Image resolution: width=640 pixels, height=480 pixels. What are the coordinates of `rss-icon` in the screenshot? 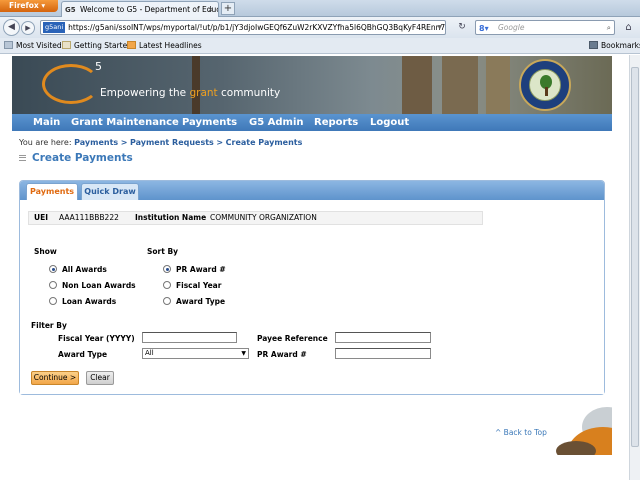 It's located at (131, 45).